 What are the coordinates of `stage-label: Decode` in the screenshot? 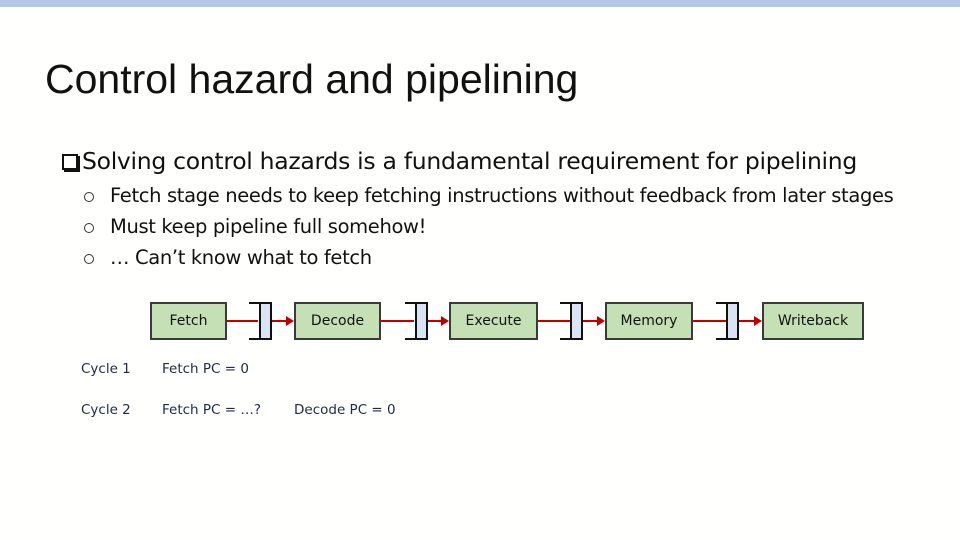 It's located at (337, 321).